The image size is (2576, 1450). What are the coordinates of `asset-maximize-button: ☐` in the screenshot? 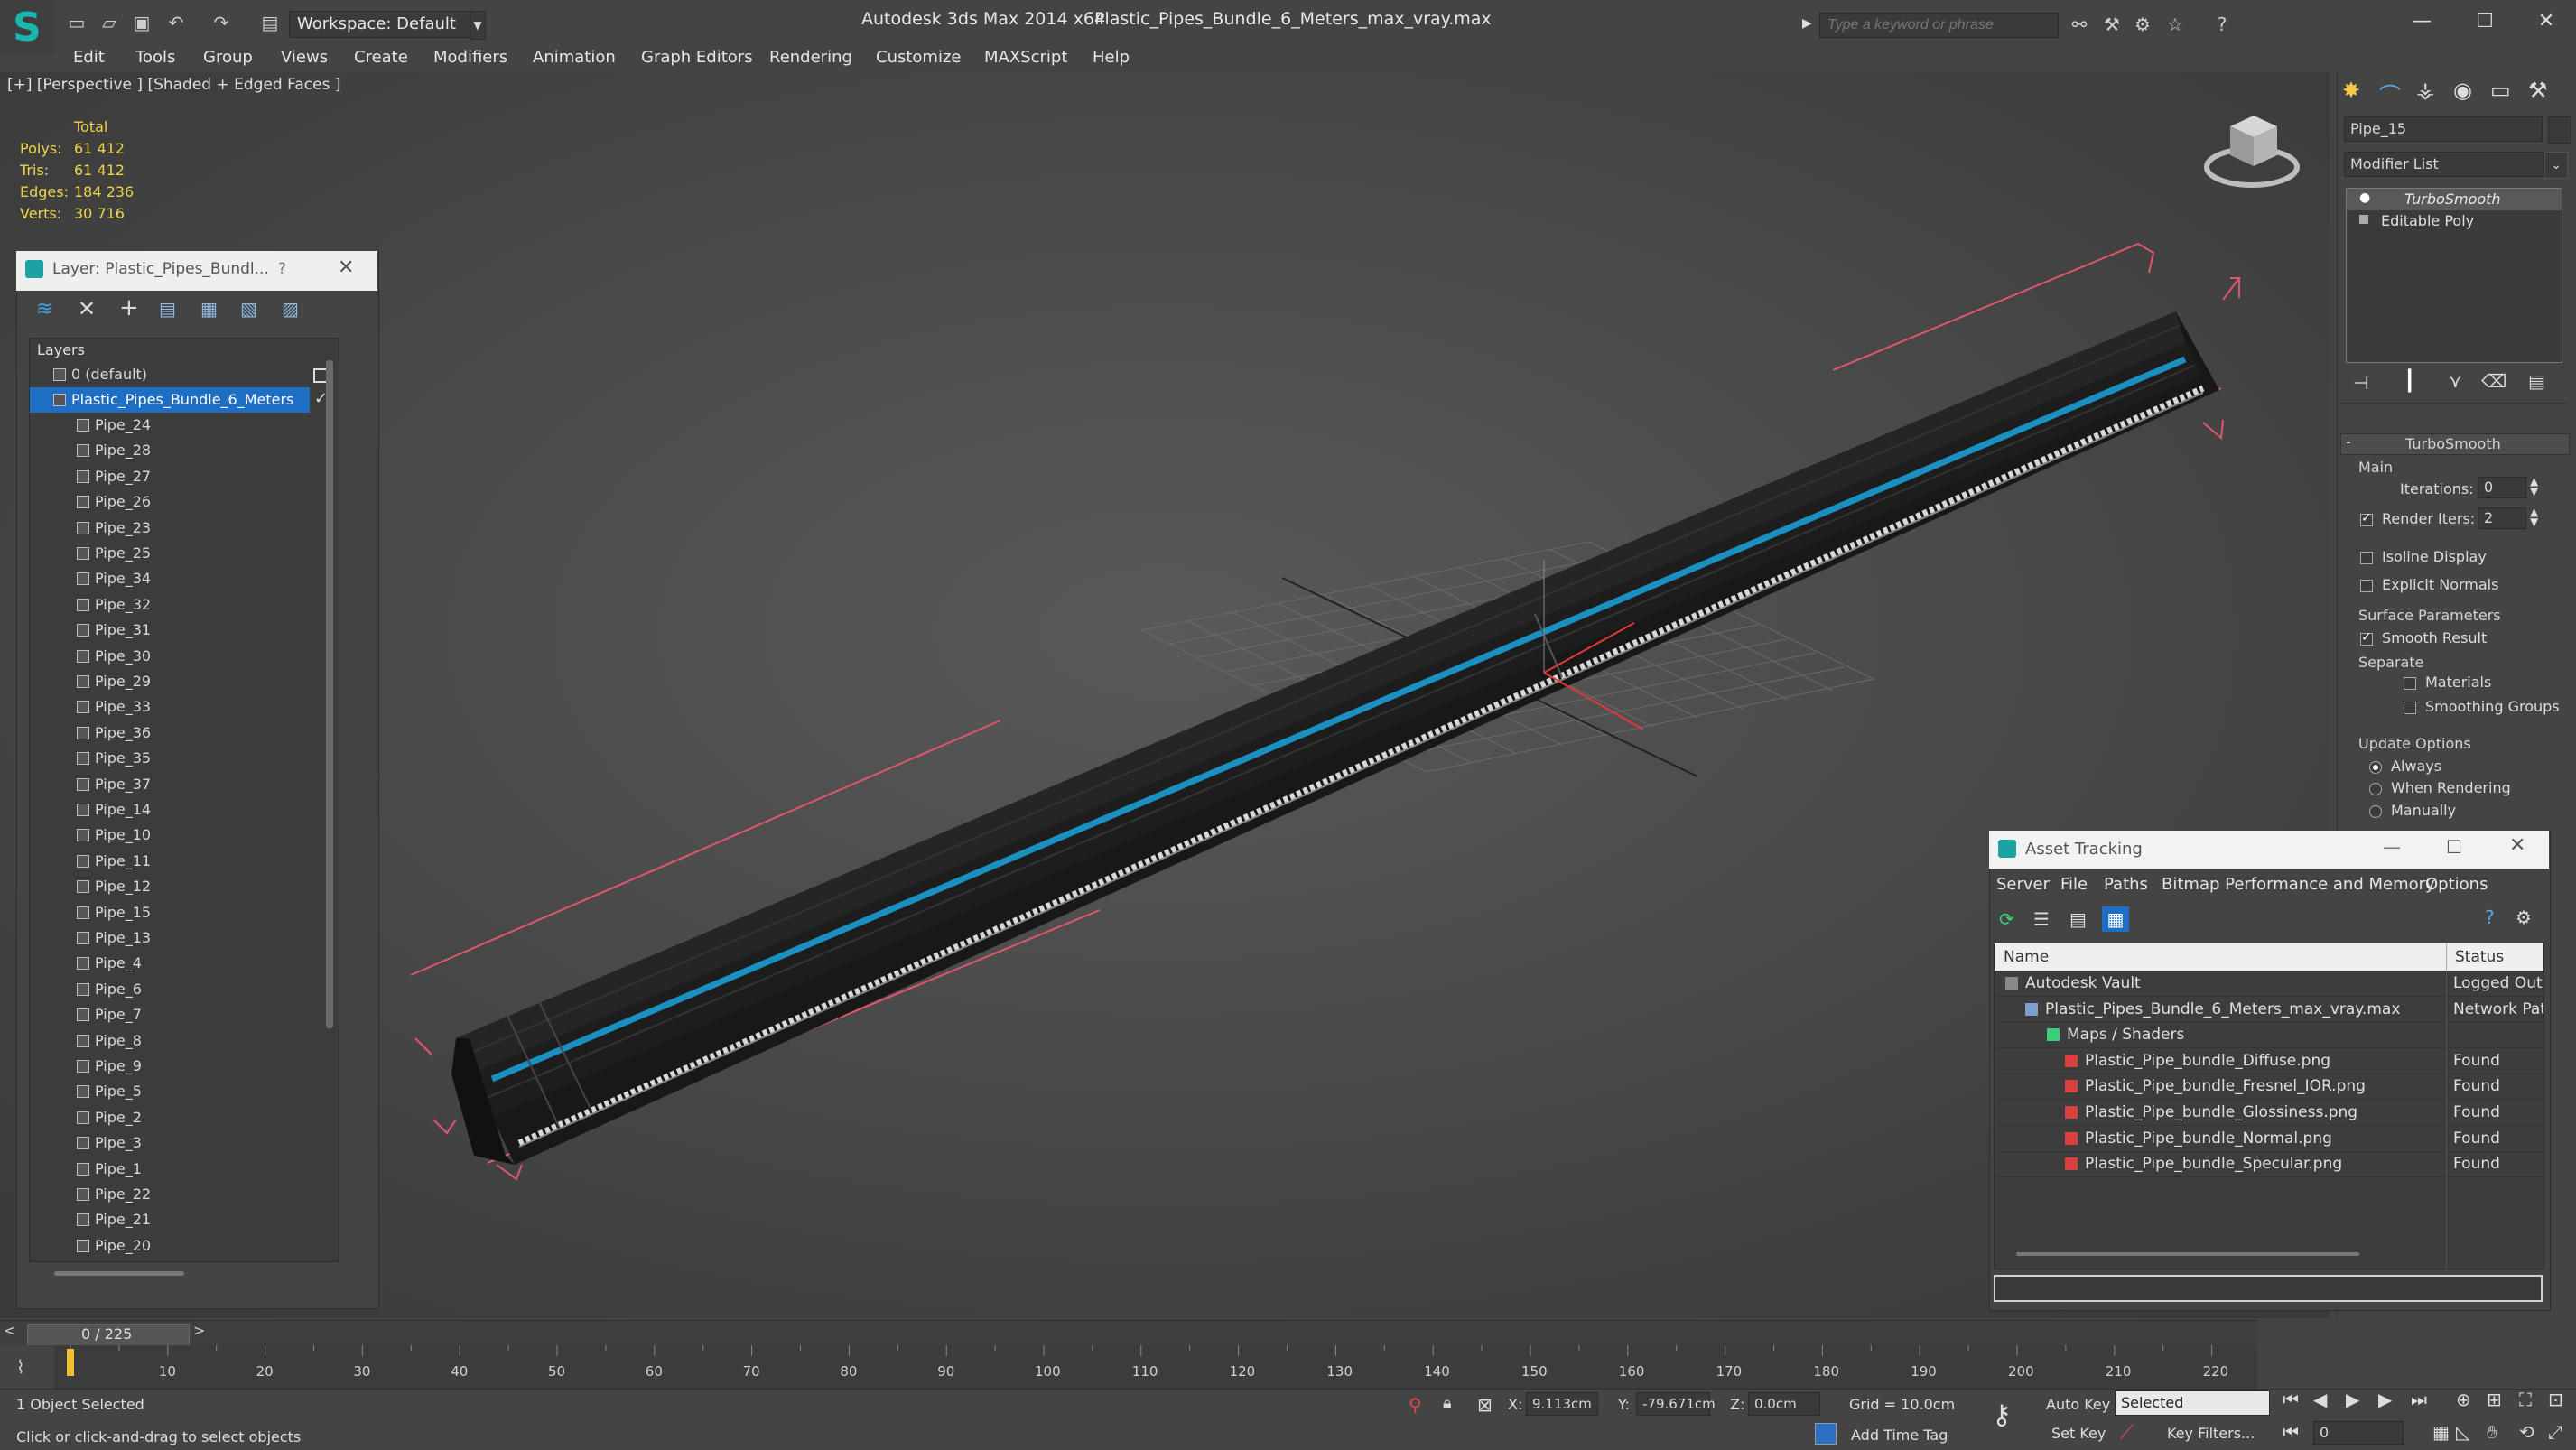 It's located at (2454, 847).